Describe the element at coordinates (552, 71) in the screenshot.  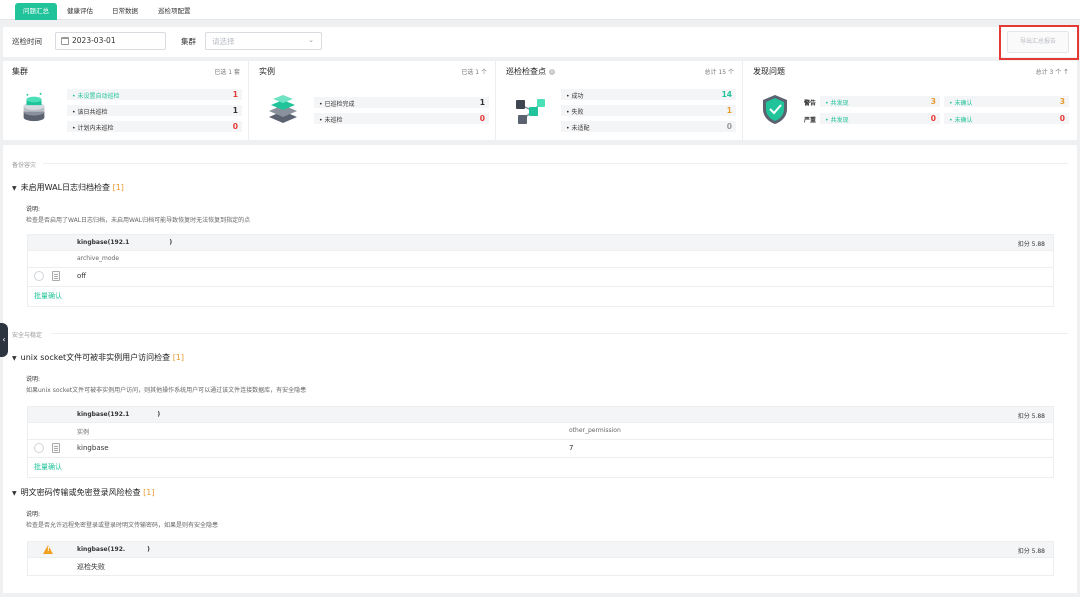
I see `info-icon: i` at that location.